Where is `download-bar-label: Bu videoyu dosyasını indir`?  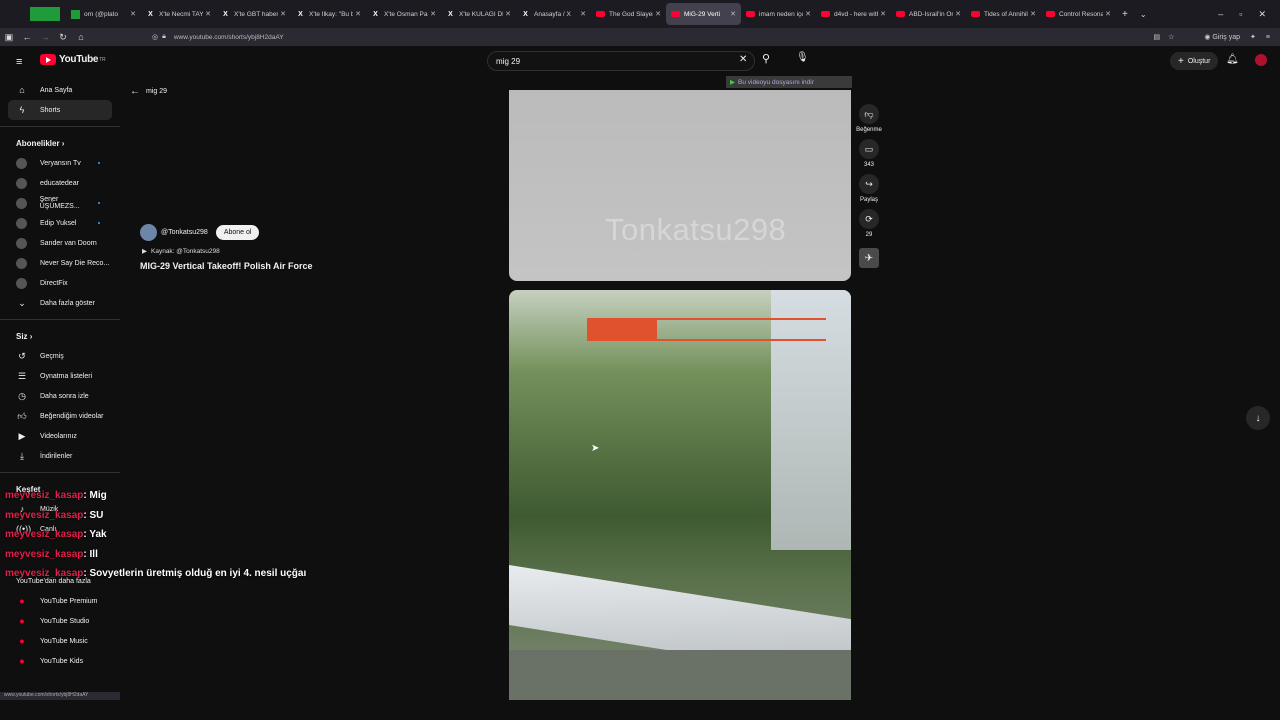
download-bar-label: Bu videoyu dosyasını indir is located at coordinates (776, 82).